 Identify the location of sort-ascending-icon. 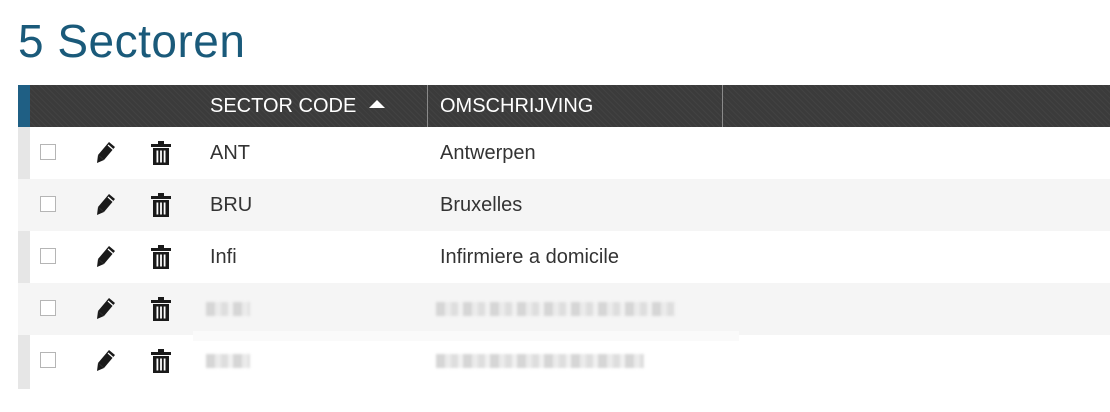
(377, 104).